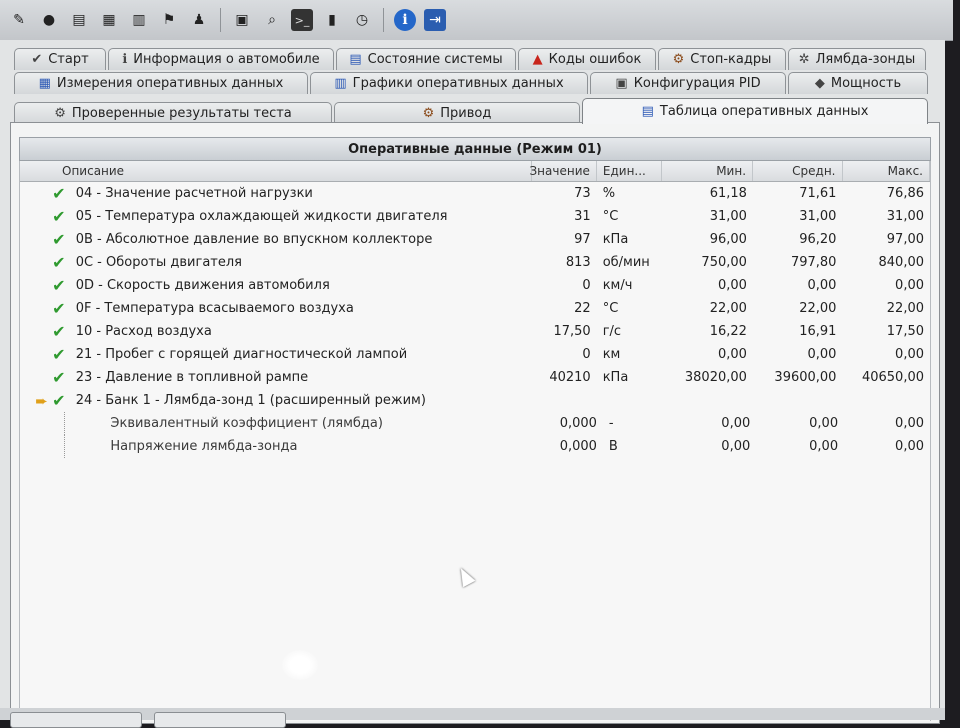 The image size is (960, 728). Describe the element at coordinates (578, 423) in the screenshot. I see `cell-value: 0,000` at that location.